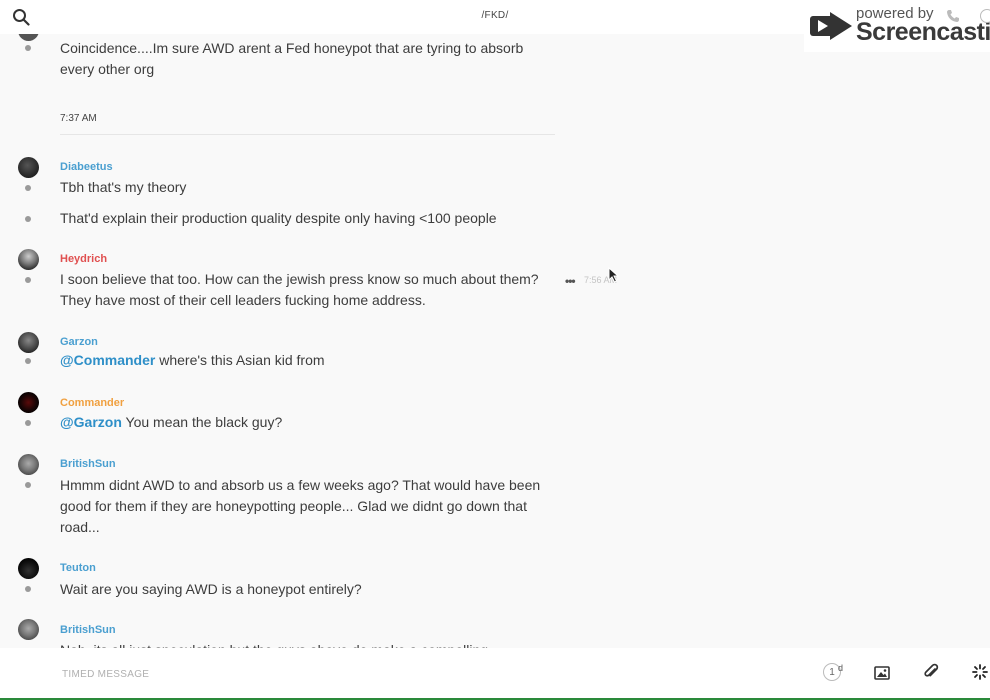  Describe the element at coordinates (202, 422) in the screenshot. I see `message-body: You mean the black guy?` at that location.